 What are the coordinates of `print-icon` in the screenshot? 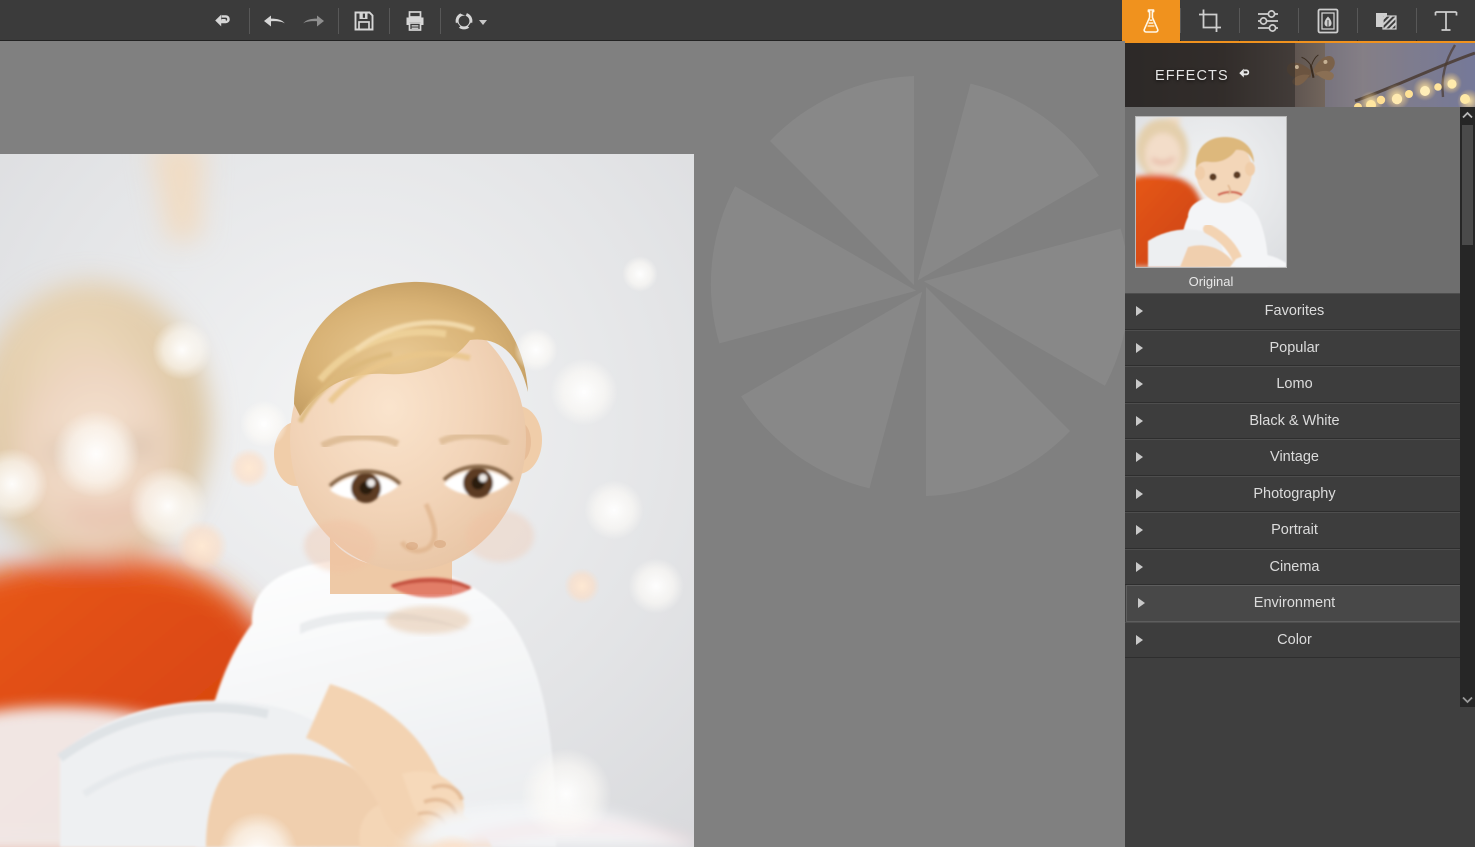 It's located at (415, 20).